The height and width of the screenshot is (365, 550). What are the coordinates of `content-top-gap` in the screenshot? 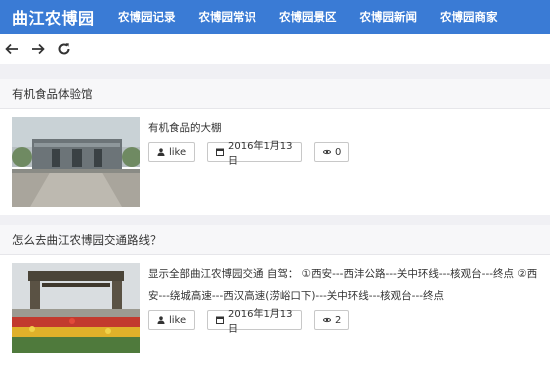 It's located at (275, 71).